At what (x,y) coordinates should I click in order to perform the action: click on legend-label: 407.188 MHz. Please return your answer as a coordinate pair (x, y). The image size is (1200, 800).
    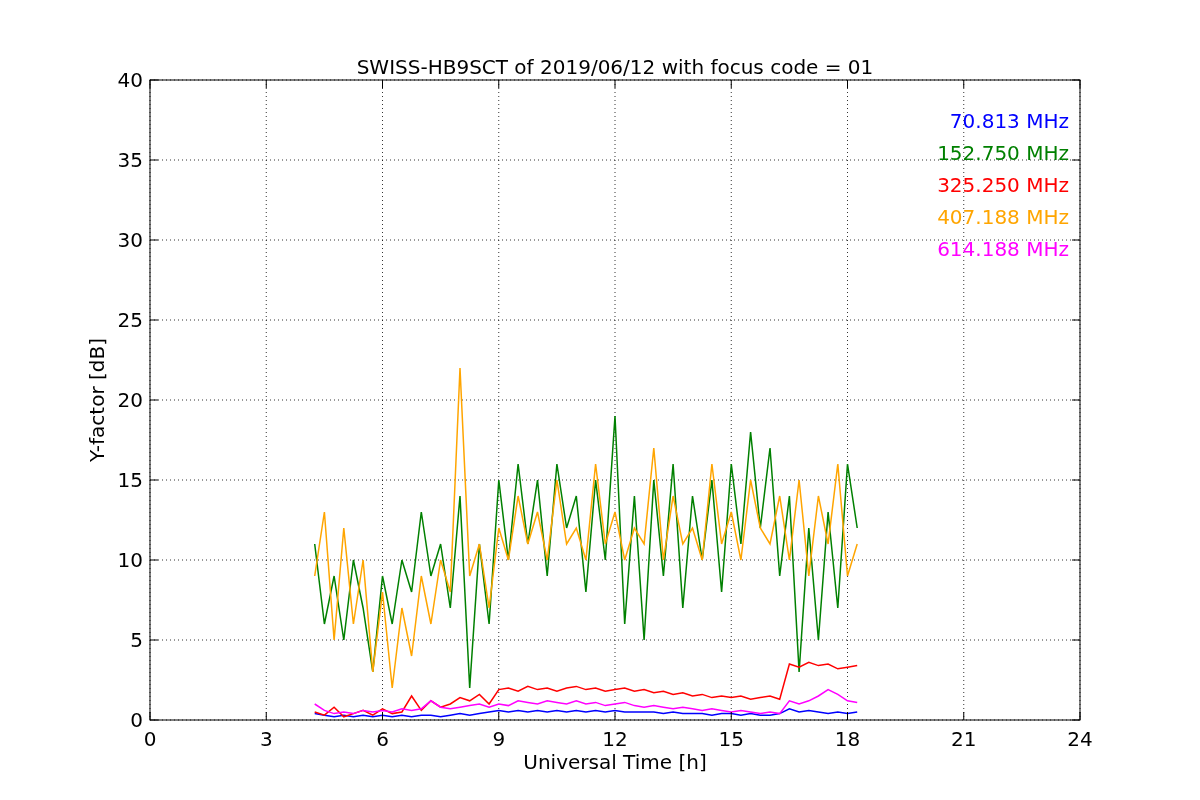
    Looking at the image, I should click on (1003, 217).